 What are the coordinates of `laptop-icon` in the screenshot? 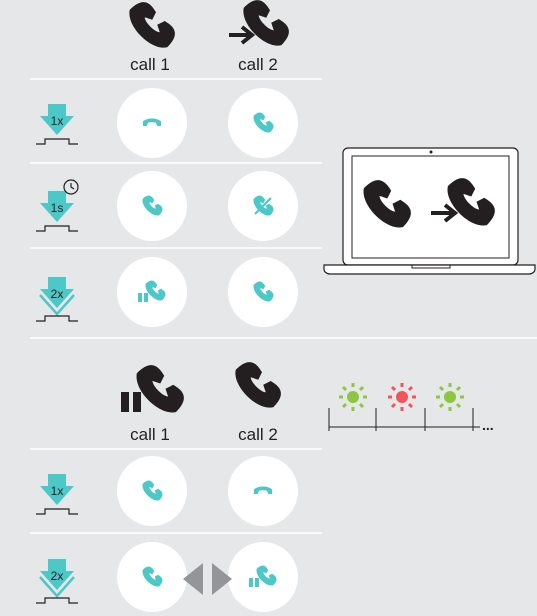 It's located at (429, 211).